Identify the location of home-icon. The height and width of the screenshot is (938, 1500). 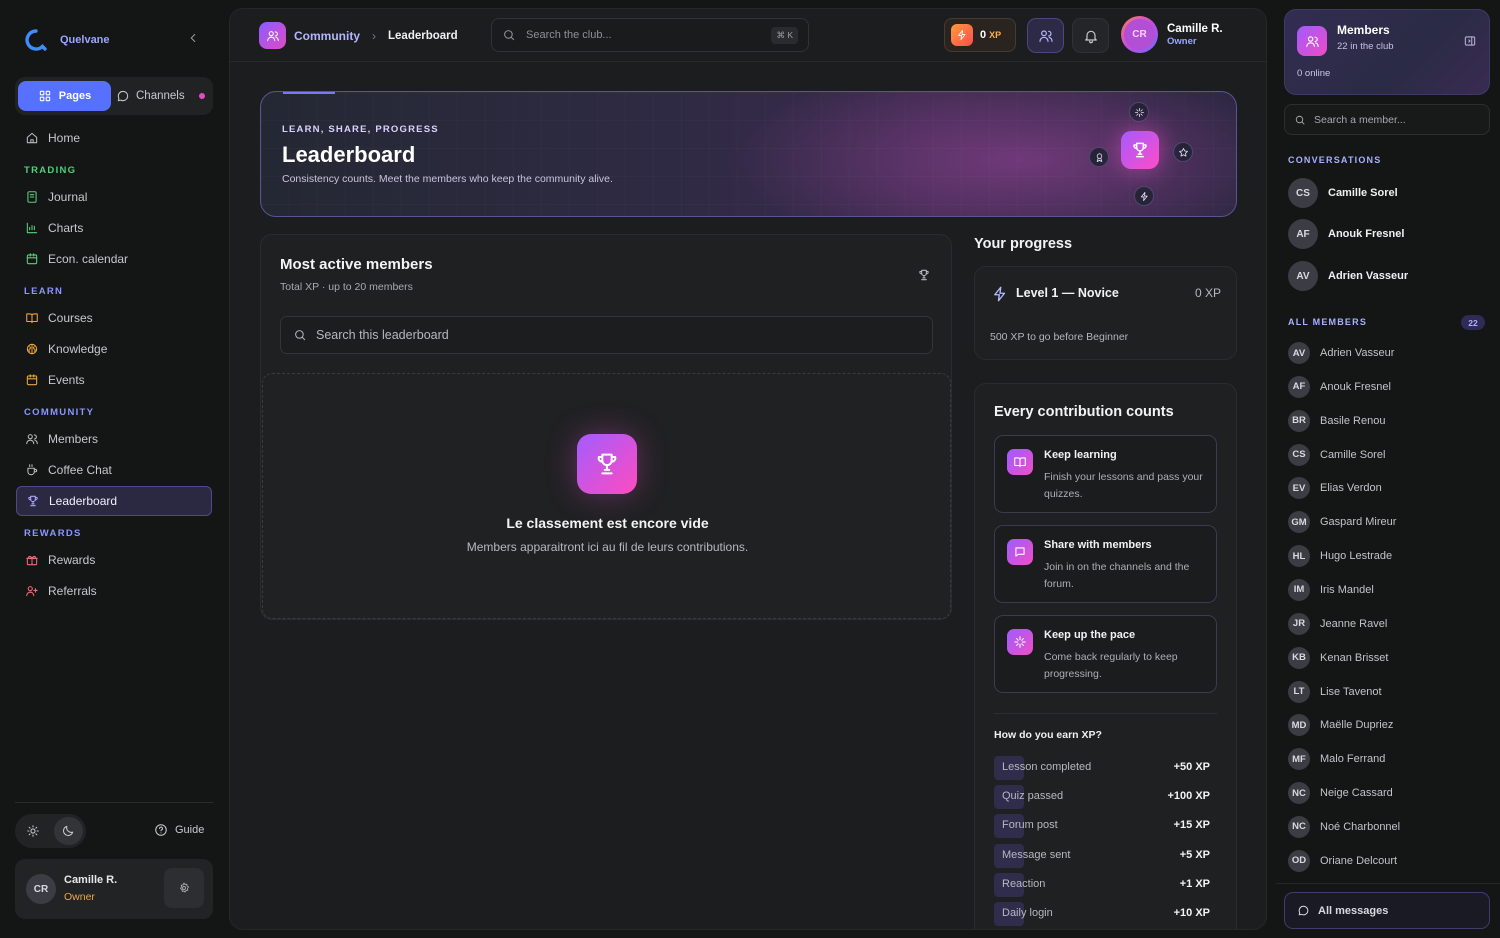
(32, 138).